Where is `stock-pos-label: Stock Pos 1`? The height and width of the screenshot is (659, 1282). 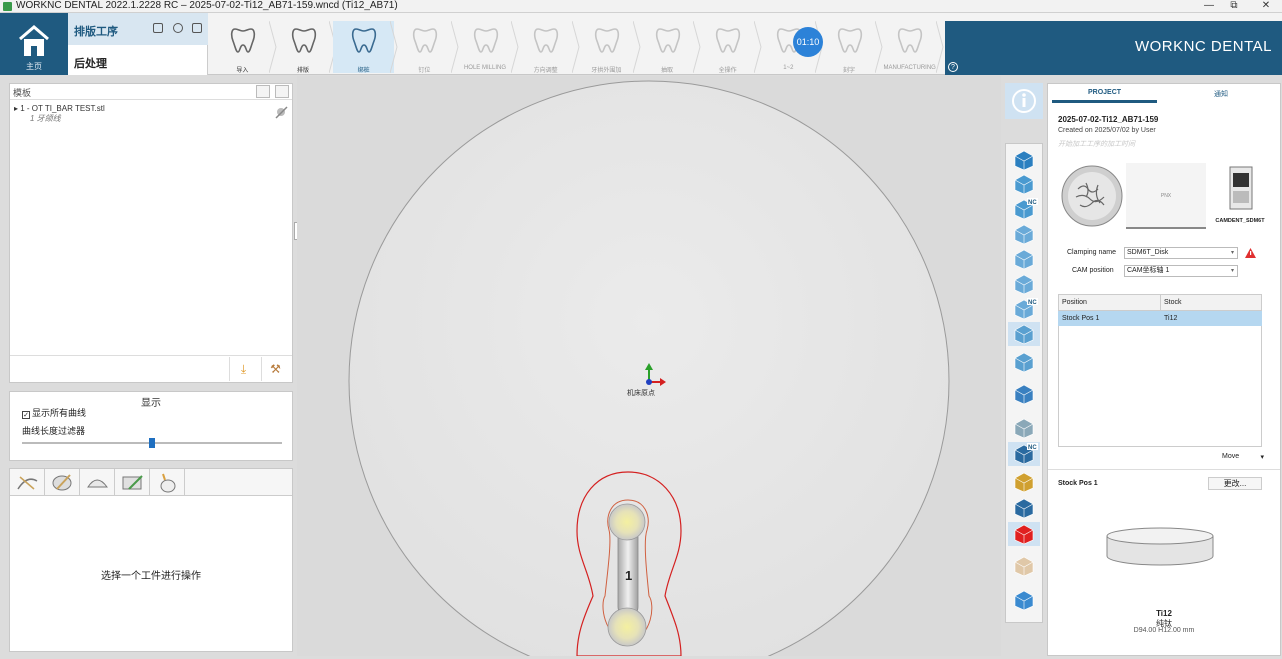
stock-pos-label: Stock Pos 1 is located at coordinates (1078, 483).